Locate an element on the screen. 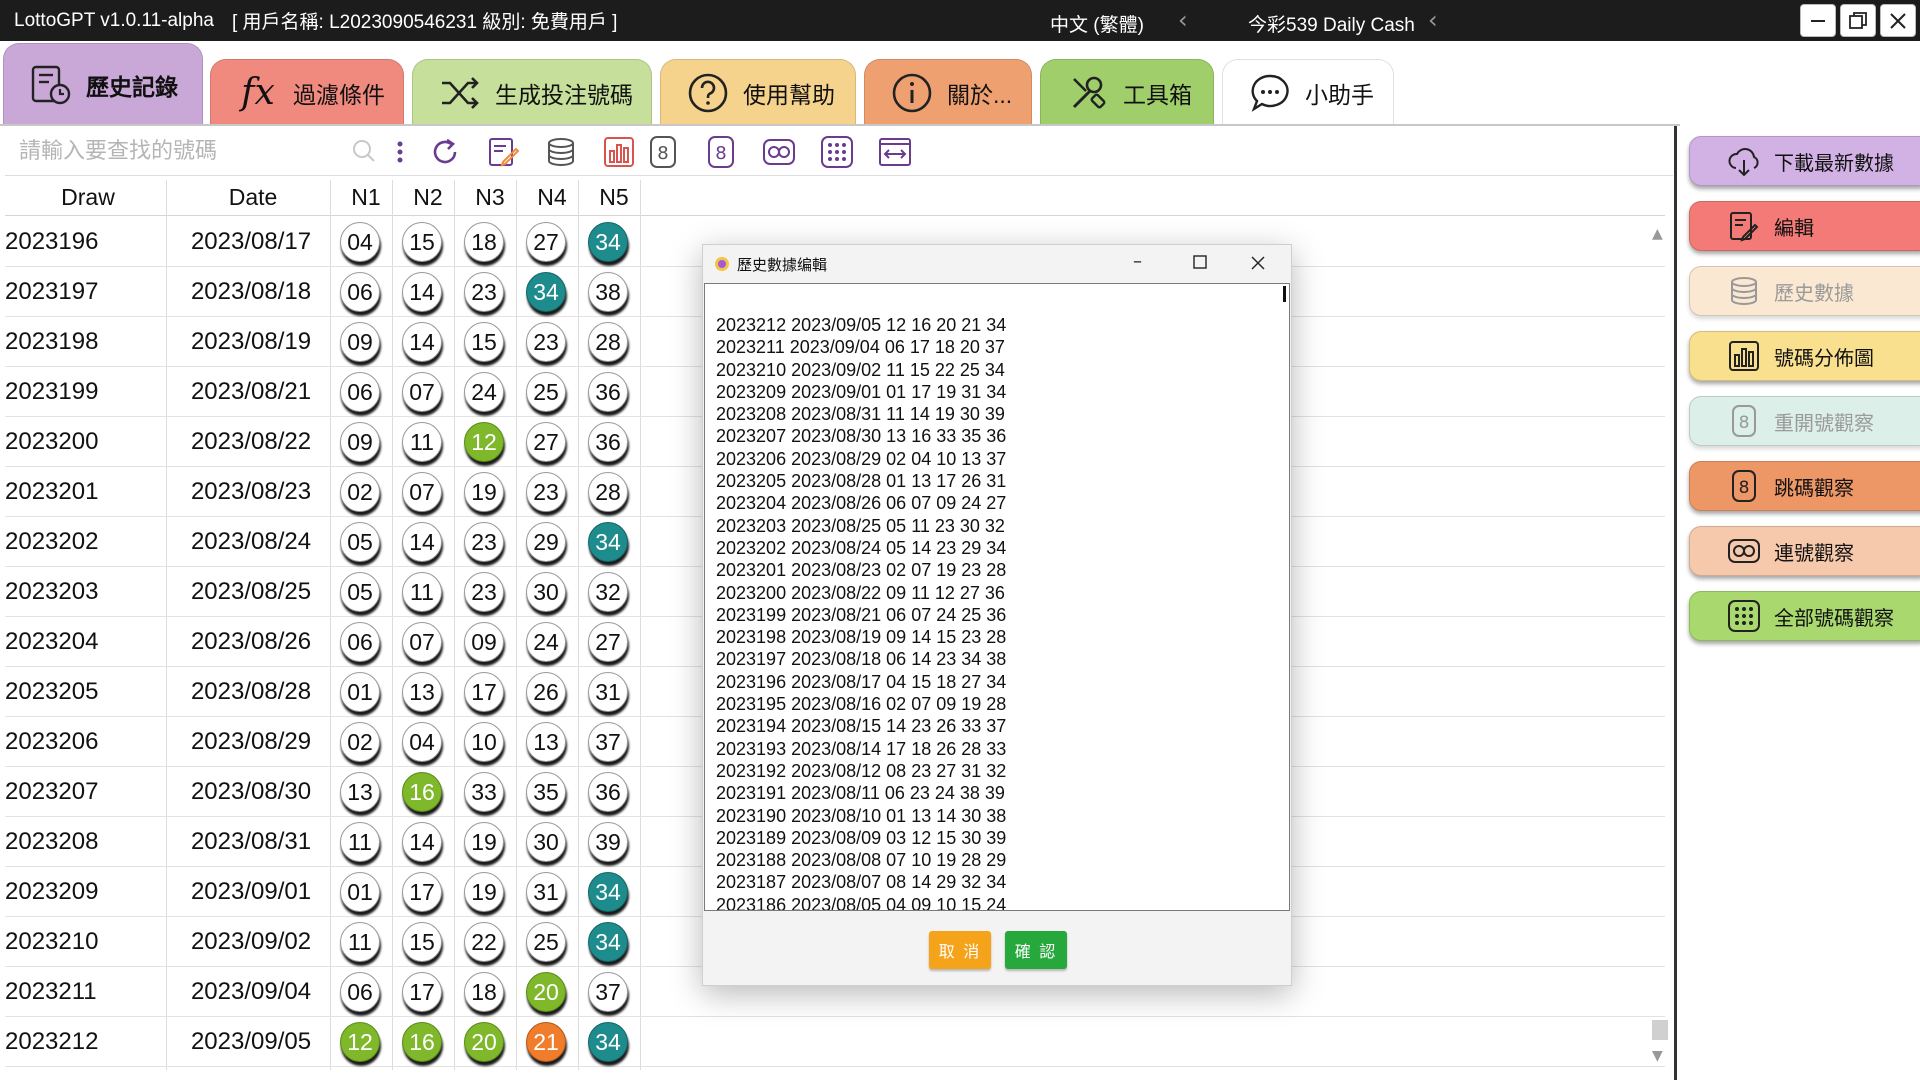 This screenshot has width=1920, height=1080. tab-generate-numbers: 生成投注號碼 is located at coordinates (532, 92).